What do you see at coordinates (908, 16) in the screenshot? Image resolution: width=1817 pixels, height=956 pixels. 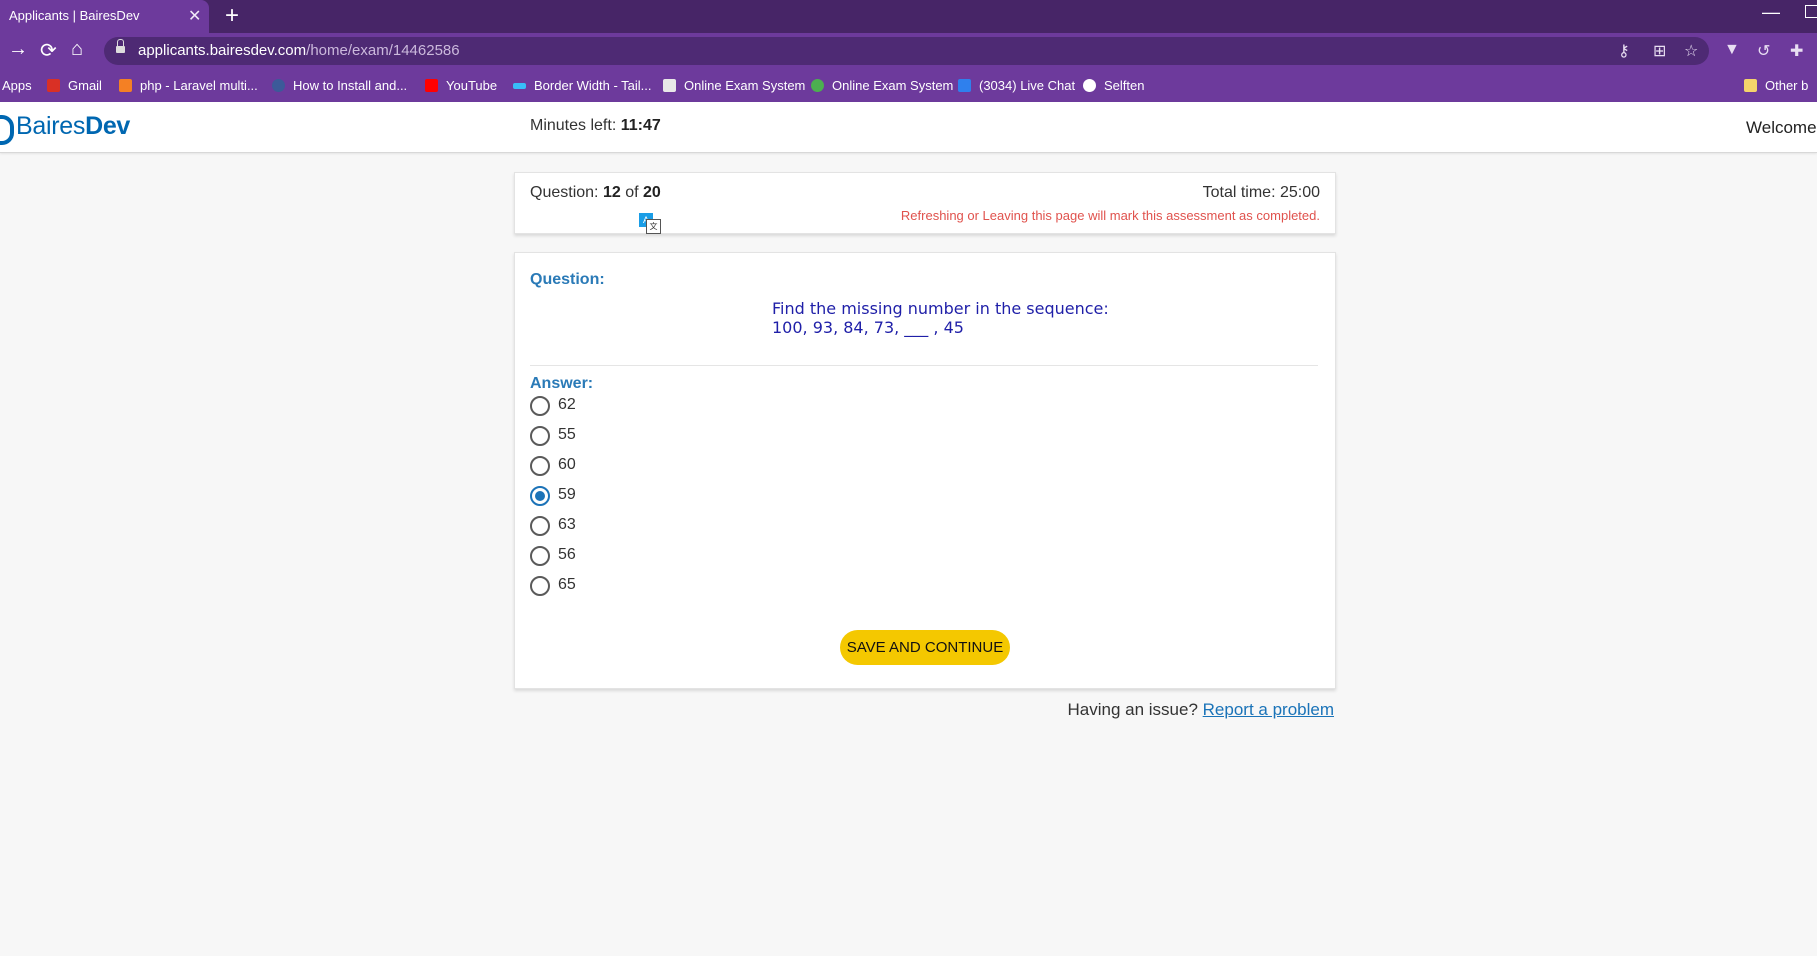 I see `browser-tabstrip: Applicants | BairesDev ✕ + —` at bounding box center [908, 16].